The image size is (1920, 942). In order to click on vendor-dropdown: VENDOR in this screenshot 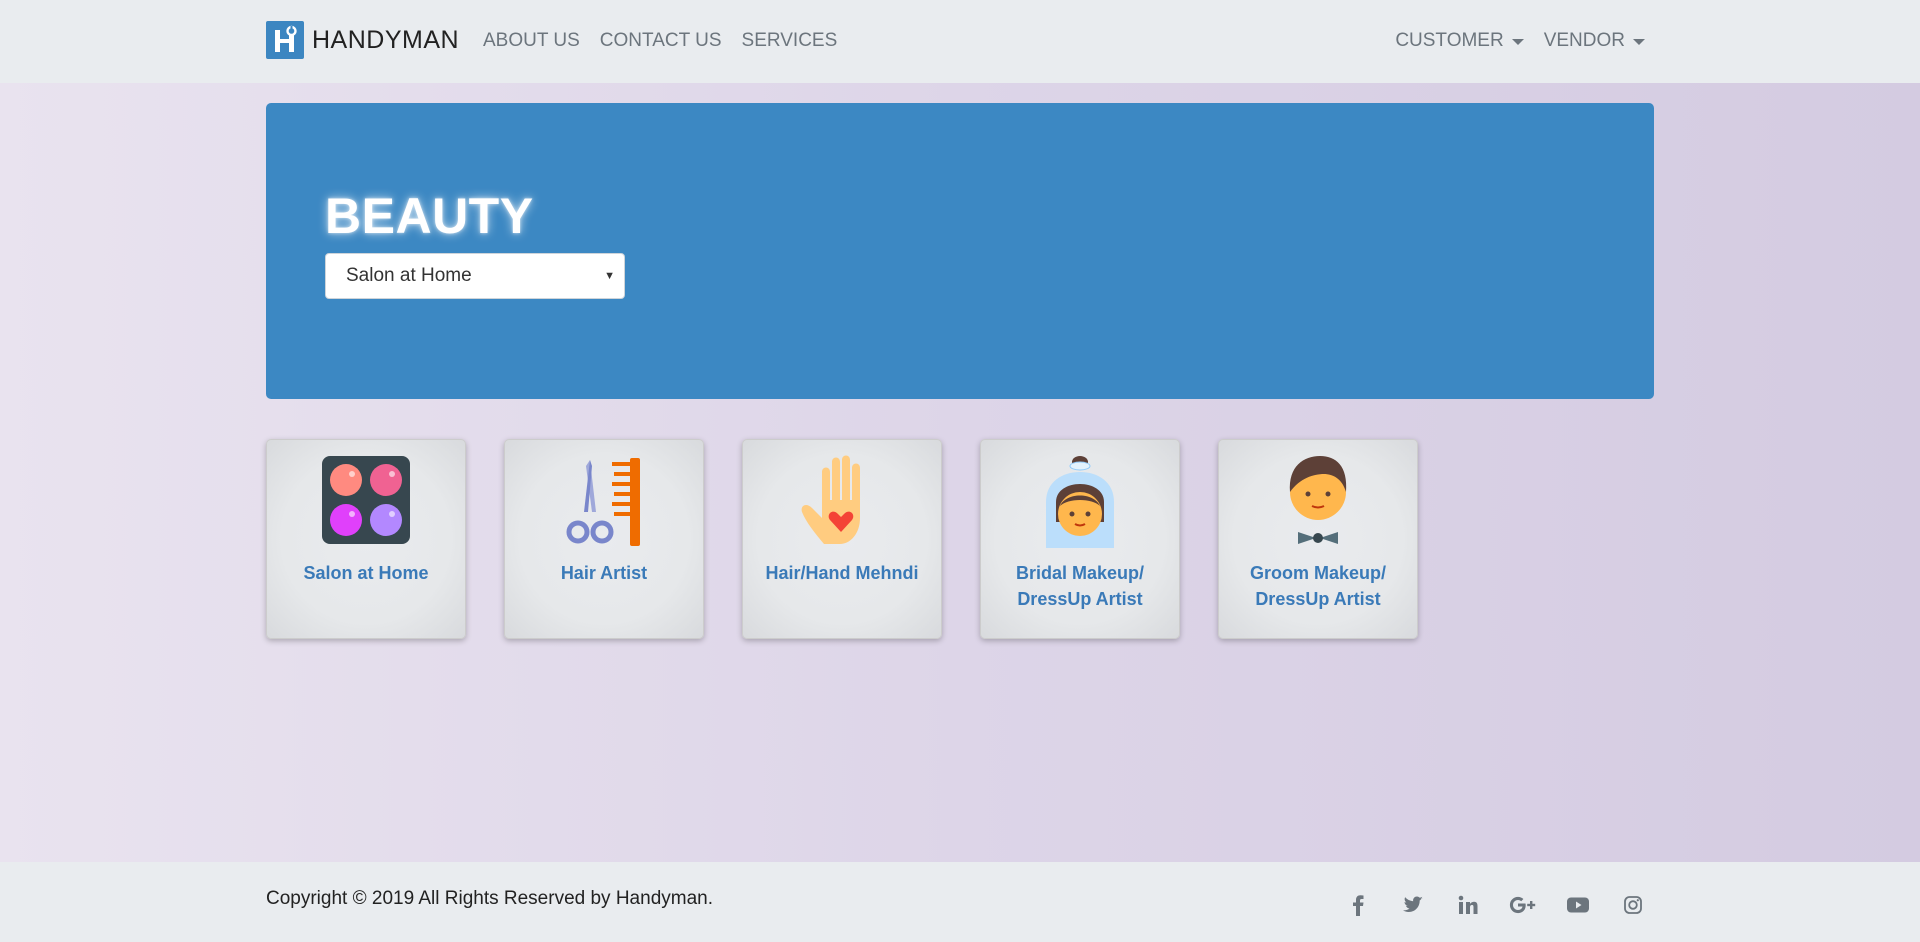, I will do `click(1594, 41)`.